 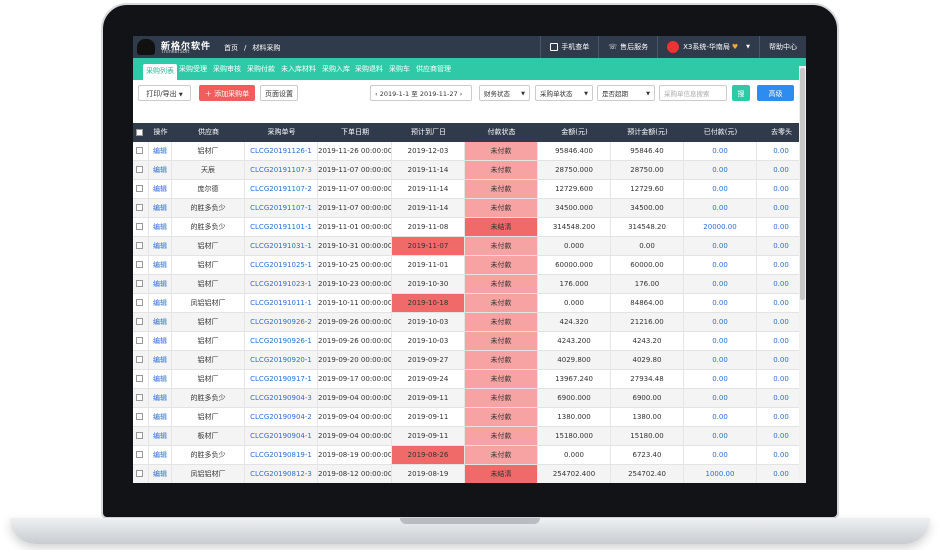 I want to click on vertical-scrollbar, so click(x=802, y=274).